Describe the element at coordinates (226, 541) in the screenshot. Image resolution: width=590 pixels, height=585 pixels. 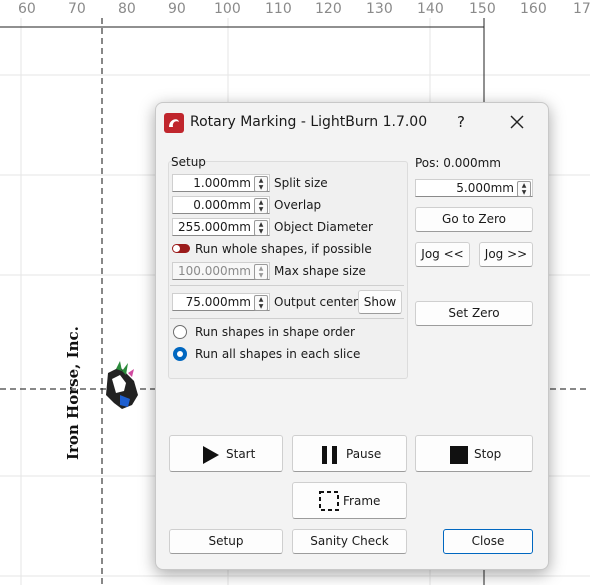
I see `setup-button: Setup` at that location.